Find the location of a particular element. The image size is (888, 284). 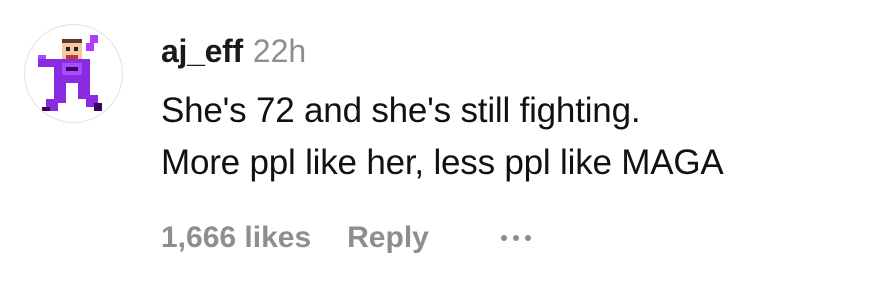

comment-actions: 1,666 likes Reply is located at coordinates (346, 238).